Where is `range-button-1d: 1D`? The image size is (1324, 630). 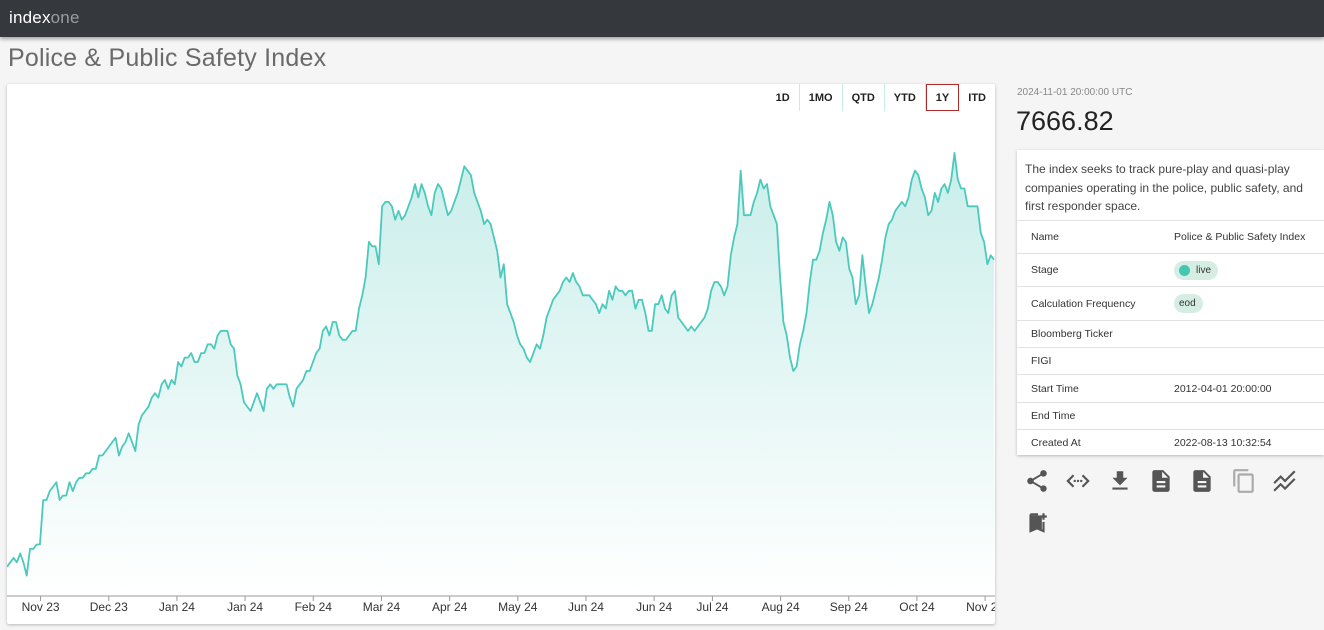 range-button-1d: 1D is located at coordinates (783, 97).